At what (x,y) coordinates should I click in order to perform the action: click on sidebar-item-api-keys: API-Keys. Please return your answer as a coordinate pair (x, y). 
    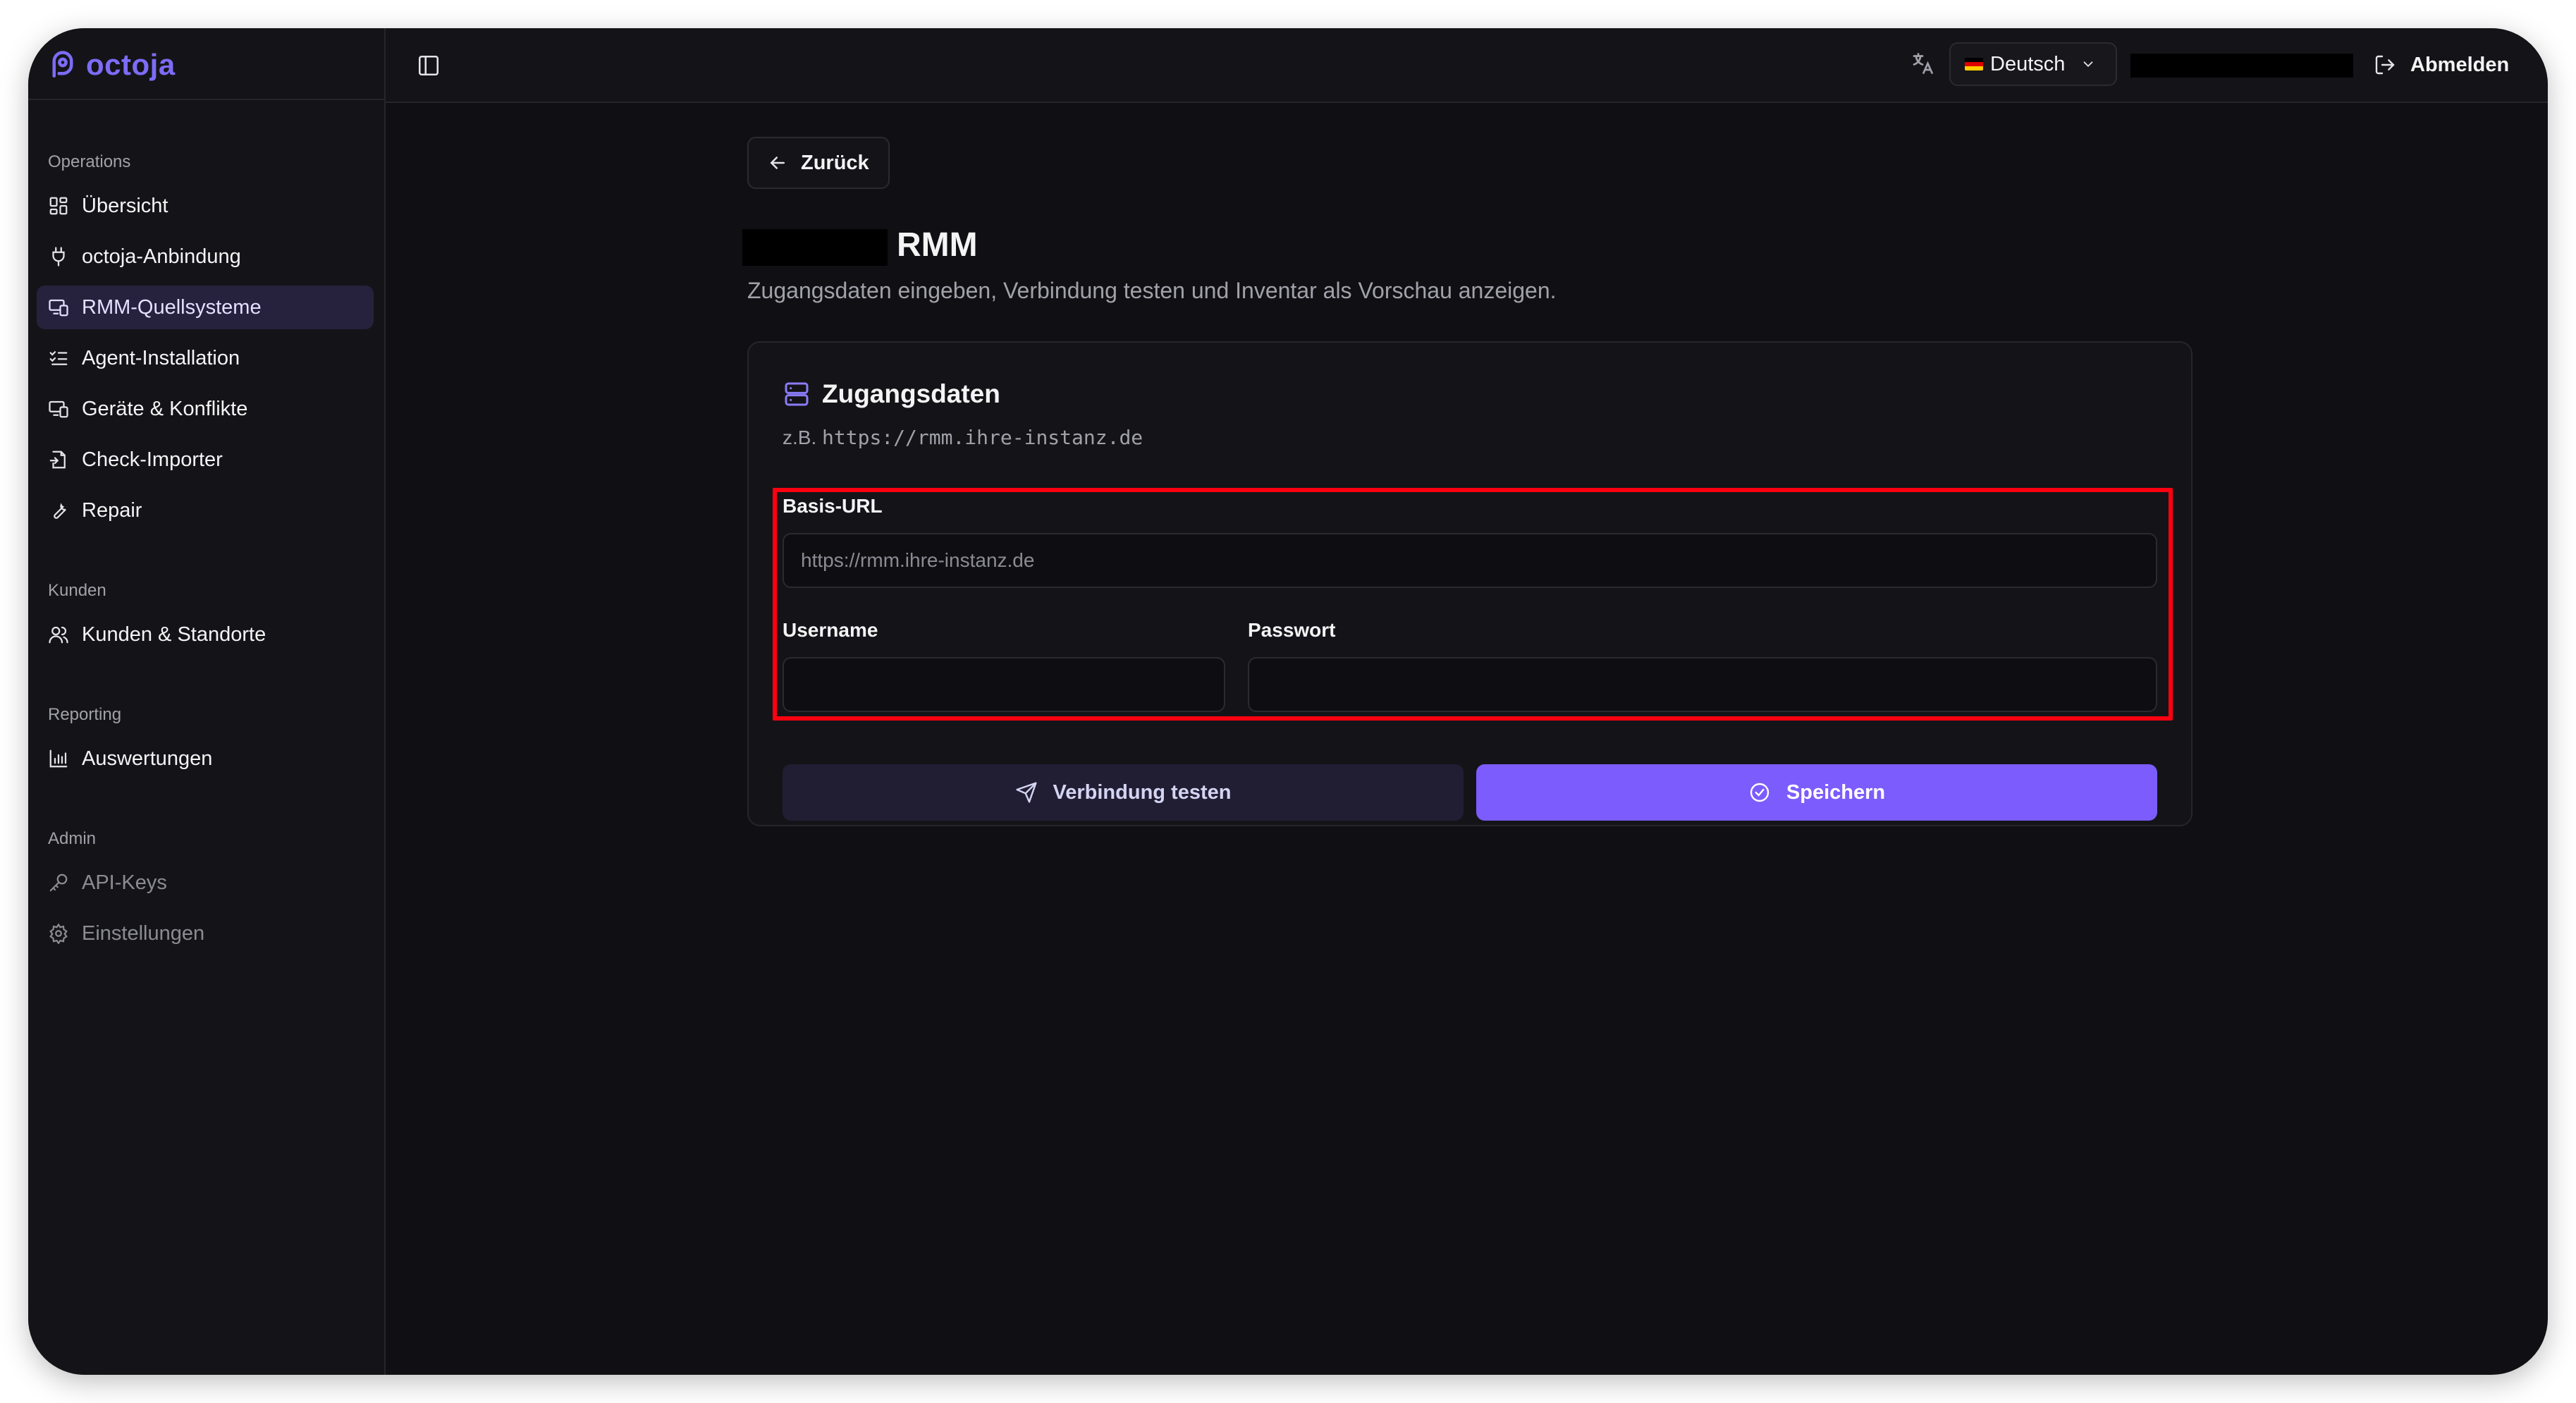
    Looking at the image, I should click on (205, 883).